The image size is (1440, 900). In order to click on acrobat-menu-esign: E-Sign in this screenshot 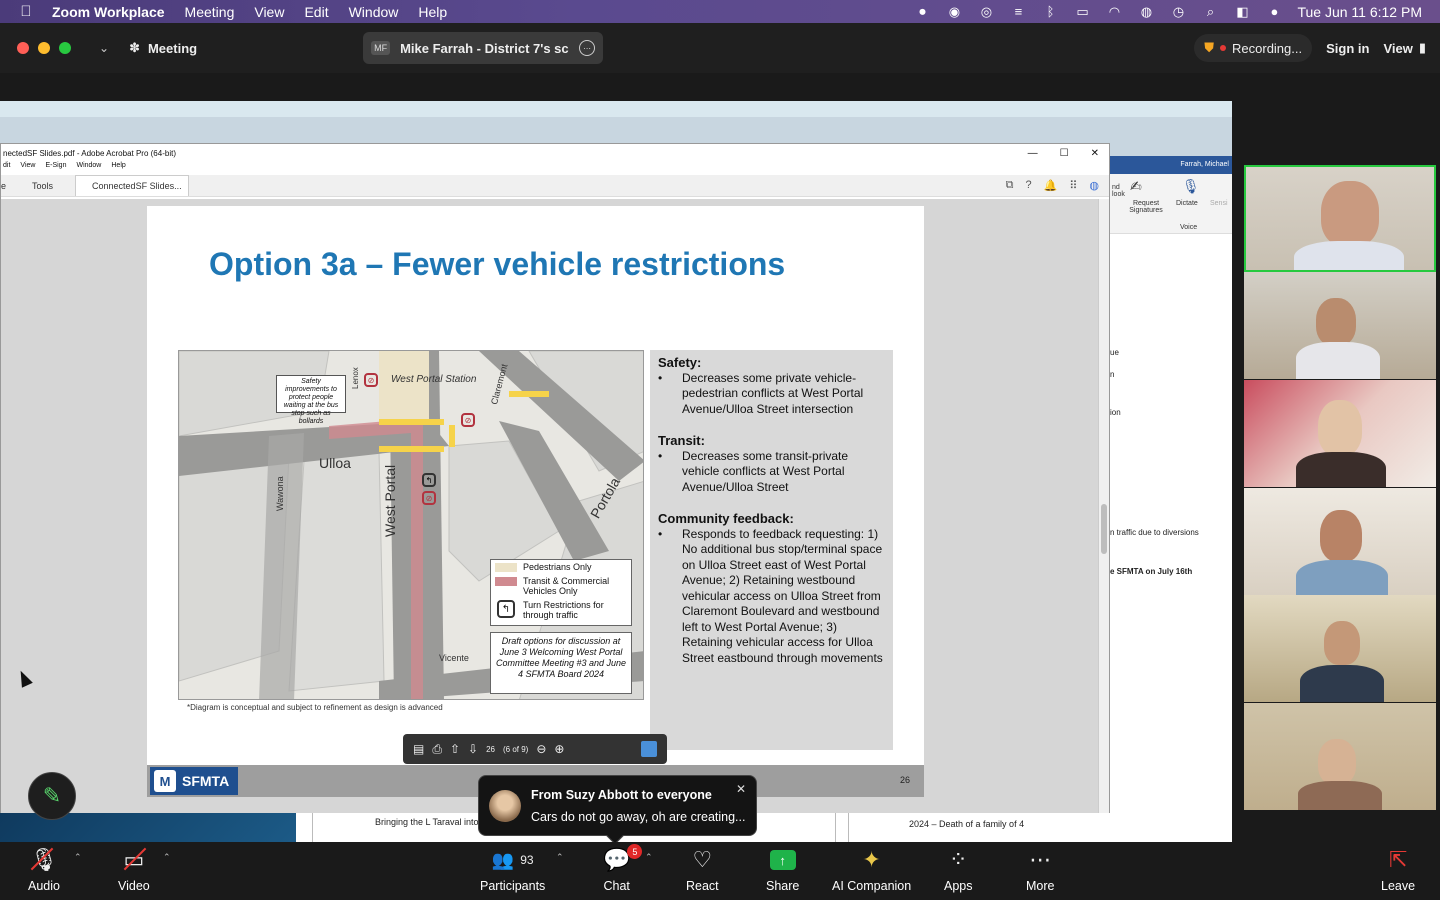, I will do `click(55, 168)`.